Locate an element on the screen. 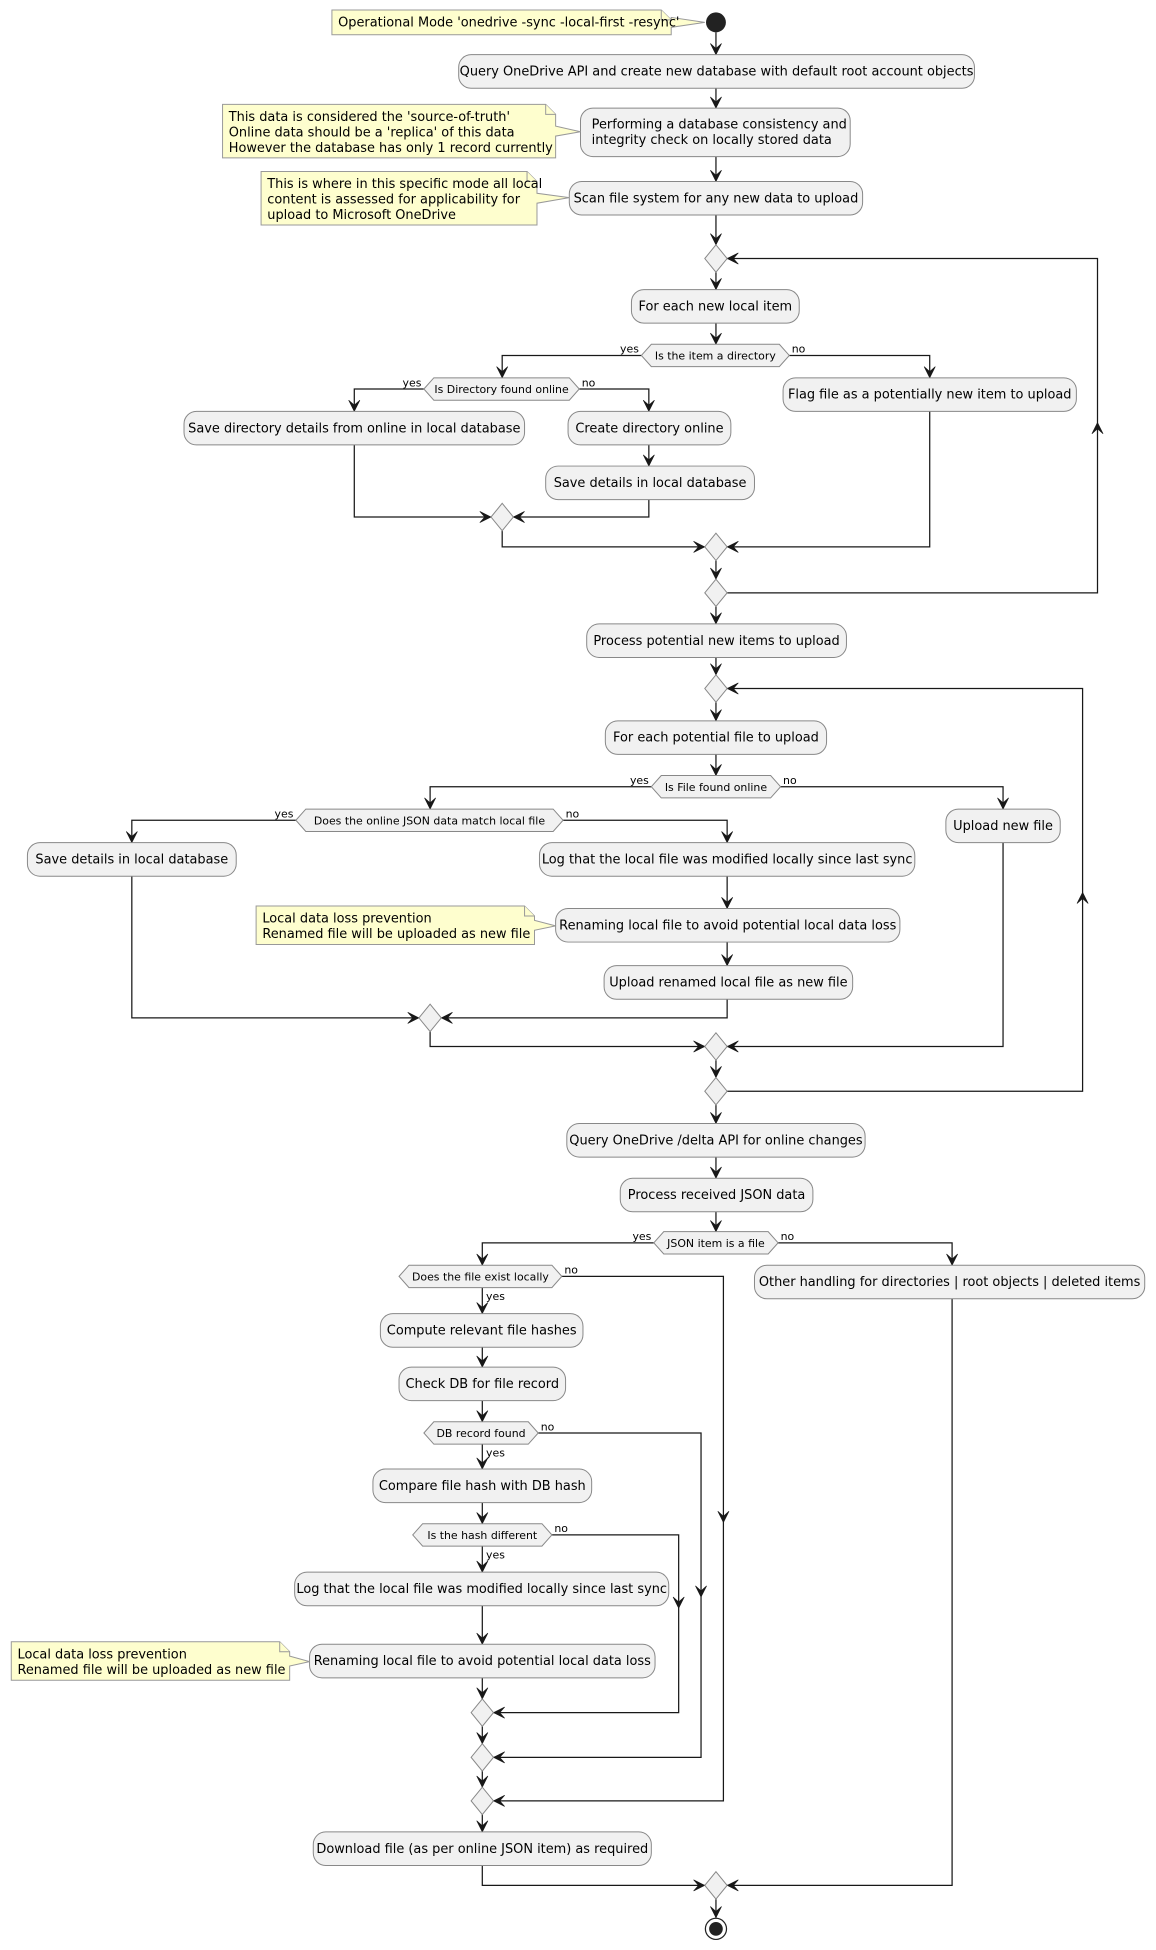 Image resolution: width=1156 pixels, height=1950 pixels. note-data-loss-2-text-line-1: Local data loss prevention is located at coordinates (101, 1654).